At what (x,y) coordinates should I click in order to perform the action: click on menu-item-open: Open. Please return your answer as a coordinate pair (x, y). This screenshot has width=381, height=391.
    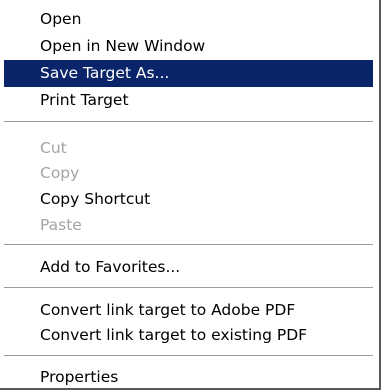
    Looking at the image, I should click on (188, 19).